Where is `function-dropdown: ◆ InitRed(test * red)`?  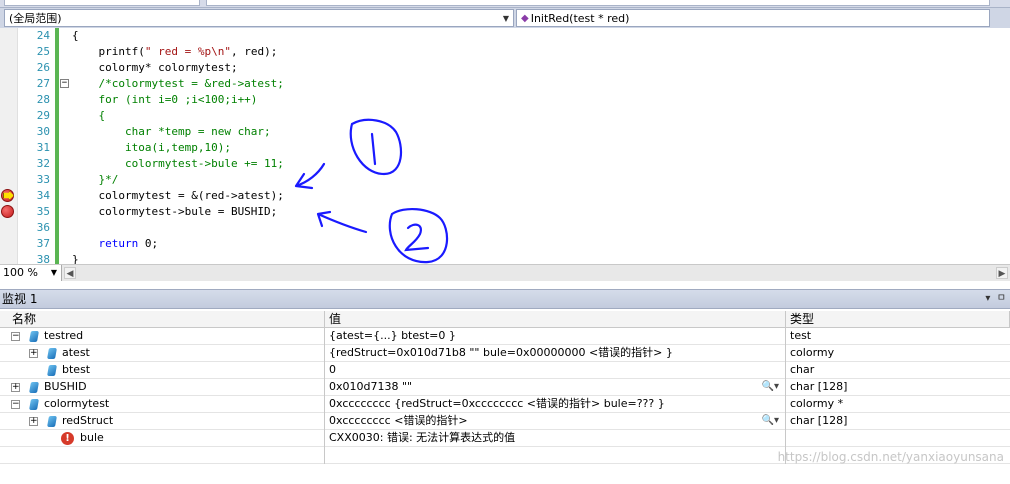
function-dropdown: ◆ InitRed(test * red) is located at coordinates (753, 18).